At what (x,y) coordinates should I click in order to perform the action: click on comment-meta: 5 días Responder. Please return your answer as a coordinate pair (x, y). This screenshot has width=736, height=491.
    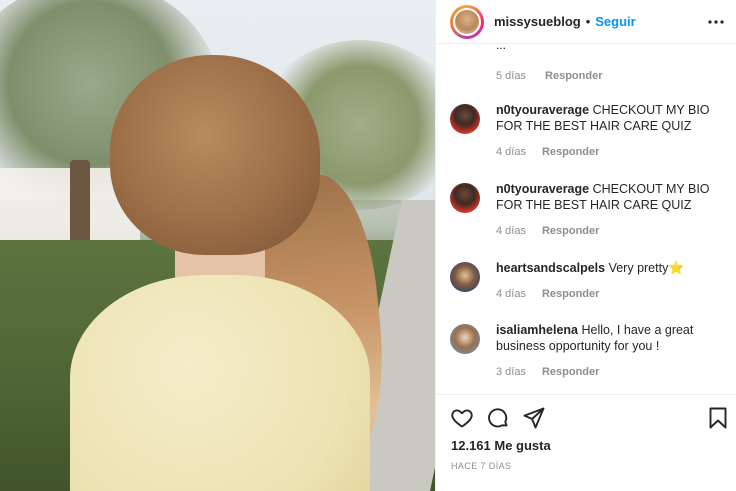
    Looking at the image, I should click on (549, 76).